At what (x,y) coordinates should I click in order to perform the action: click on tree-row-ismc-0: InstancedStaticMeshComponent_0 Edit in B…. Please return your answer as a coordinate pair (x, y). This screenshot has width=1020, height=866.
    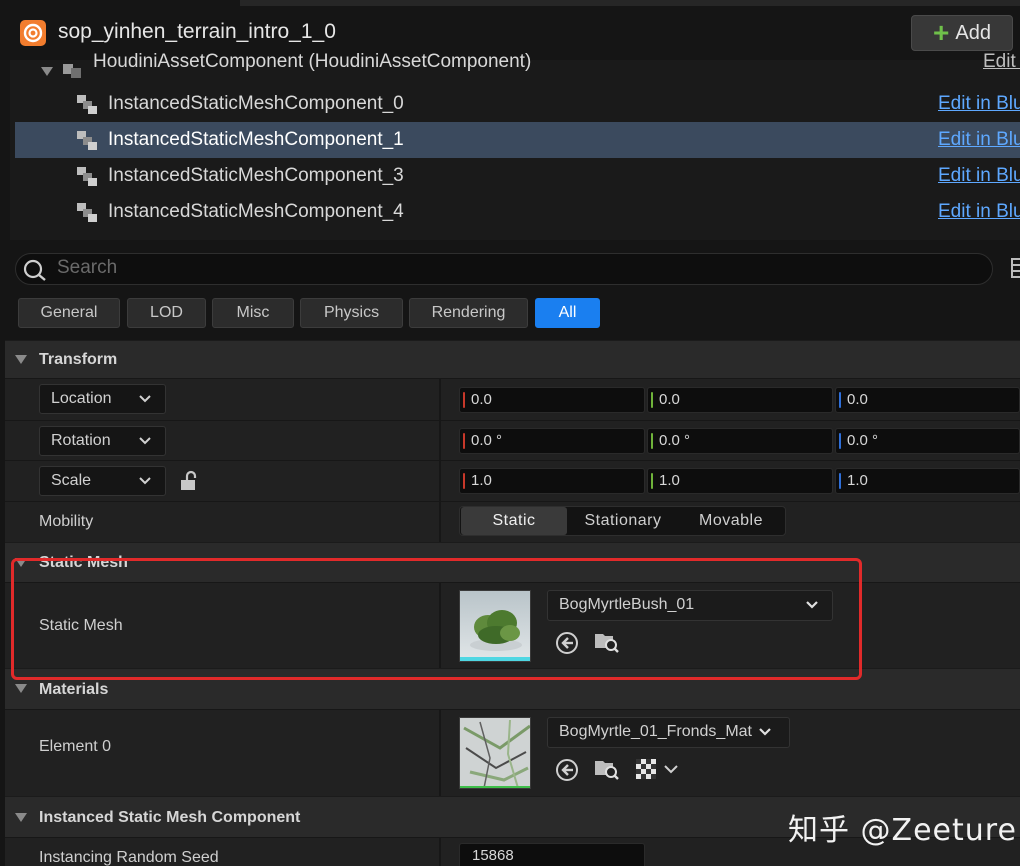
    Looking at the image, I should click on (517, 104).